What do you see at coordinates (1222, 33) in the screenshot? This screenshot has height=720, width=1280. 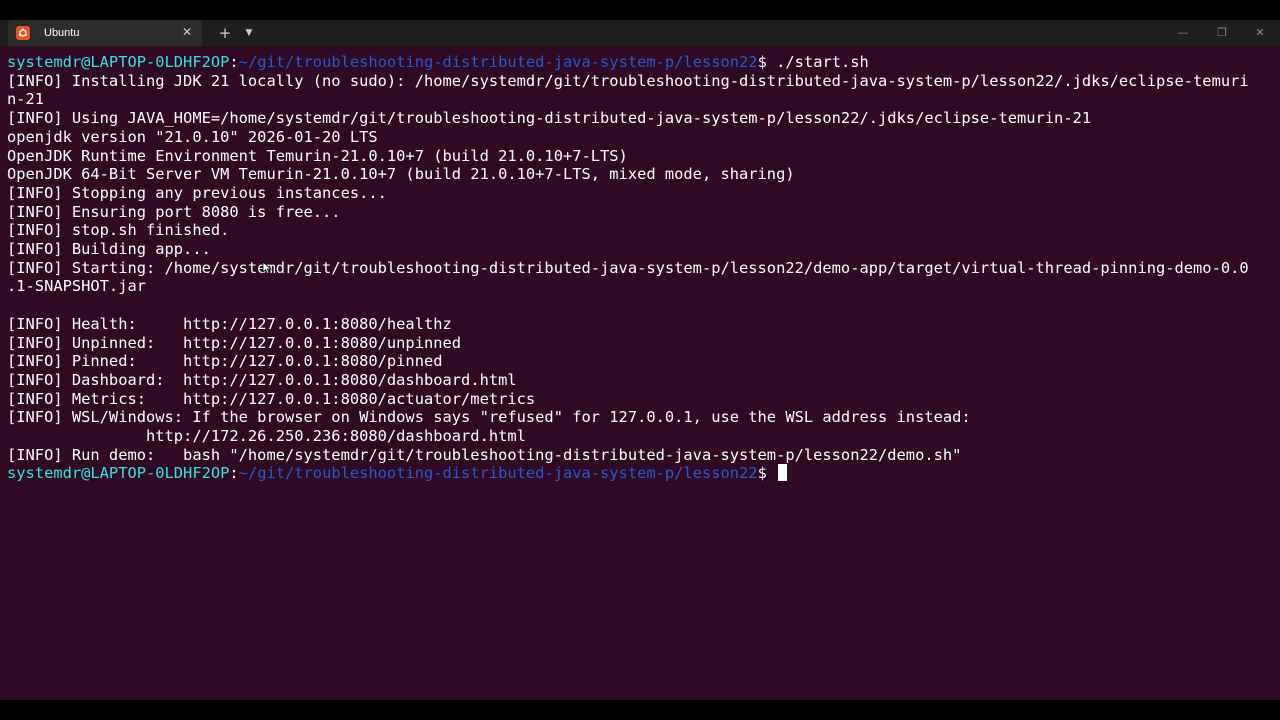 I see `maximize-button: ❐` at bounding box center [1222, 33].